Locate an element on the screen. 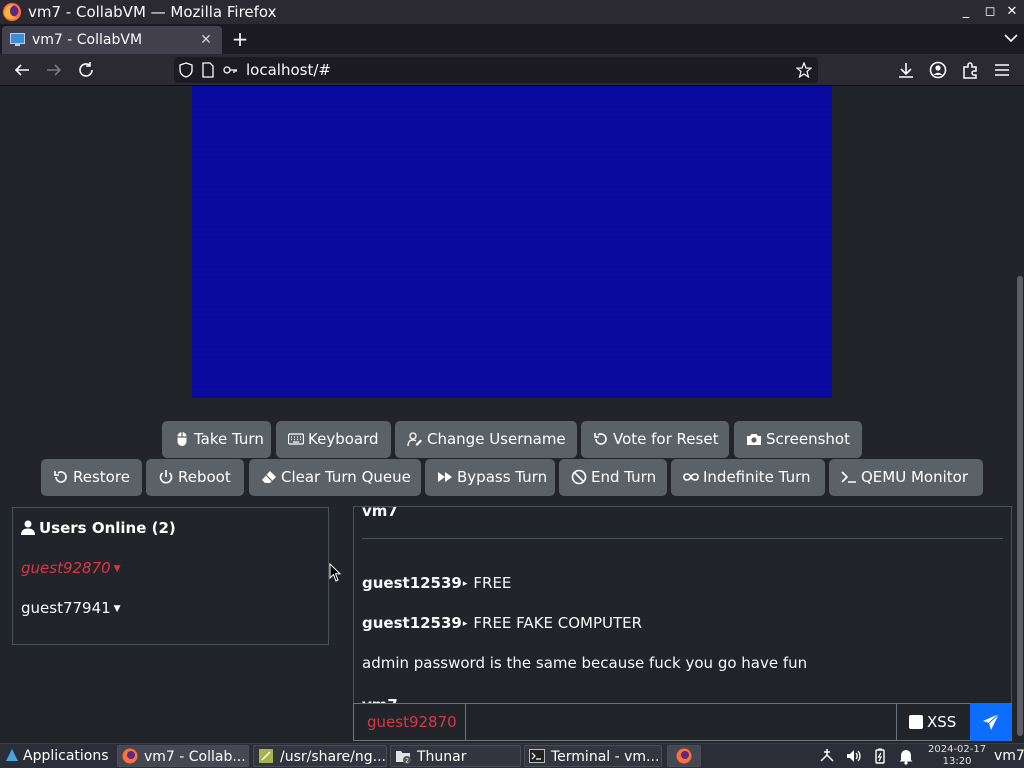 This screenshot has height=768, width=1024. user-pen-icon is located at coordinates (414, 439).